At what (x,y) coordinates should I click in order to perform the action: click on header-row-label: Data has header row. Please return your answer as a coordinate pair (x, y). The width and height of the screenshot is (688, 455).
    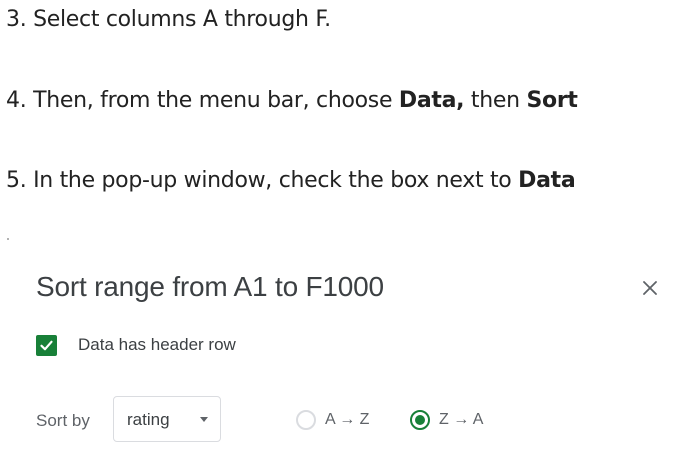
    Looking at the image, I should click on (157, 344).